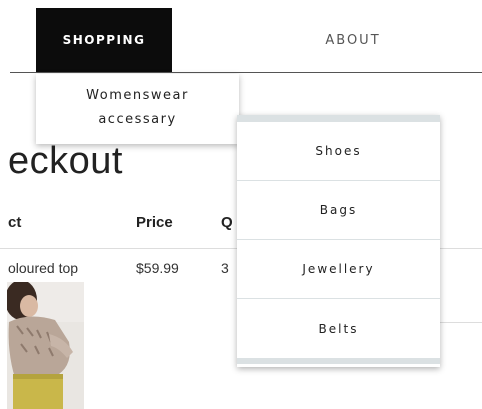 Image resolution: width=482 pixels, height=409 pixels. What do you see at coordinates (246, 72) in the screenshot?
I see `nav-divider` at bounding box center [246, 72].